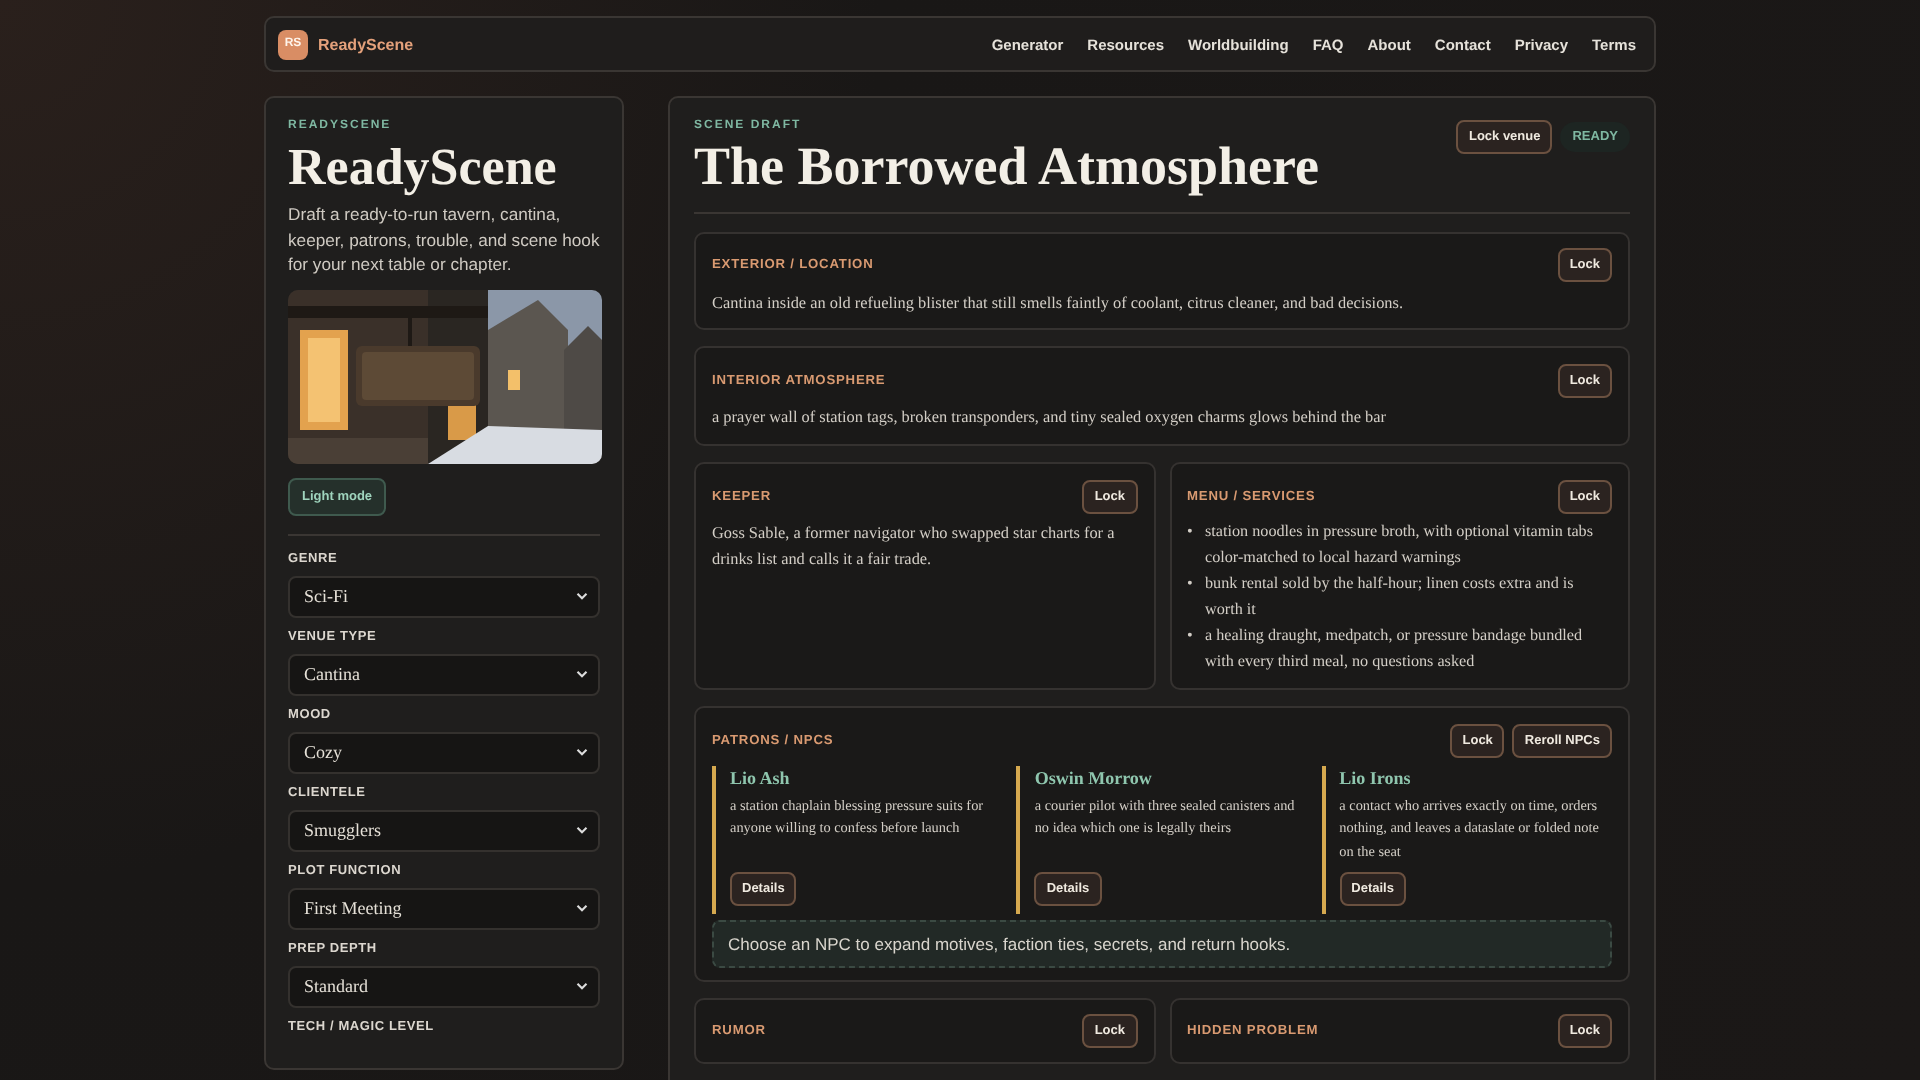  I want to click on select-field: Standard, so click(444, 986).